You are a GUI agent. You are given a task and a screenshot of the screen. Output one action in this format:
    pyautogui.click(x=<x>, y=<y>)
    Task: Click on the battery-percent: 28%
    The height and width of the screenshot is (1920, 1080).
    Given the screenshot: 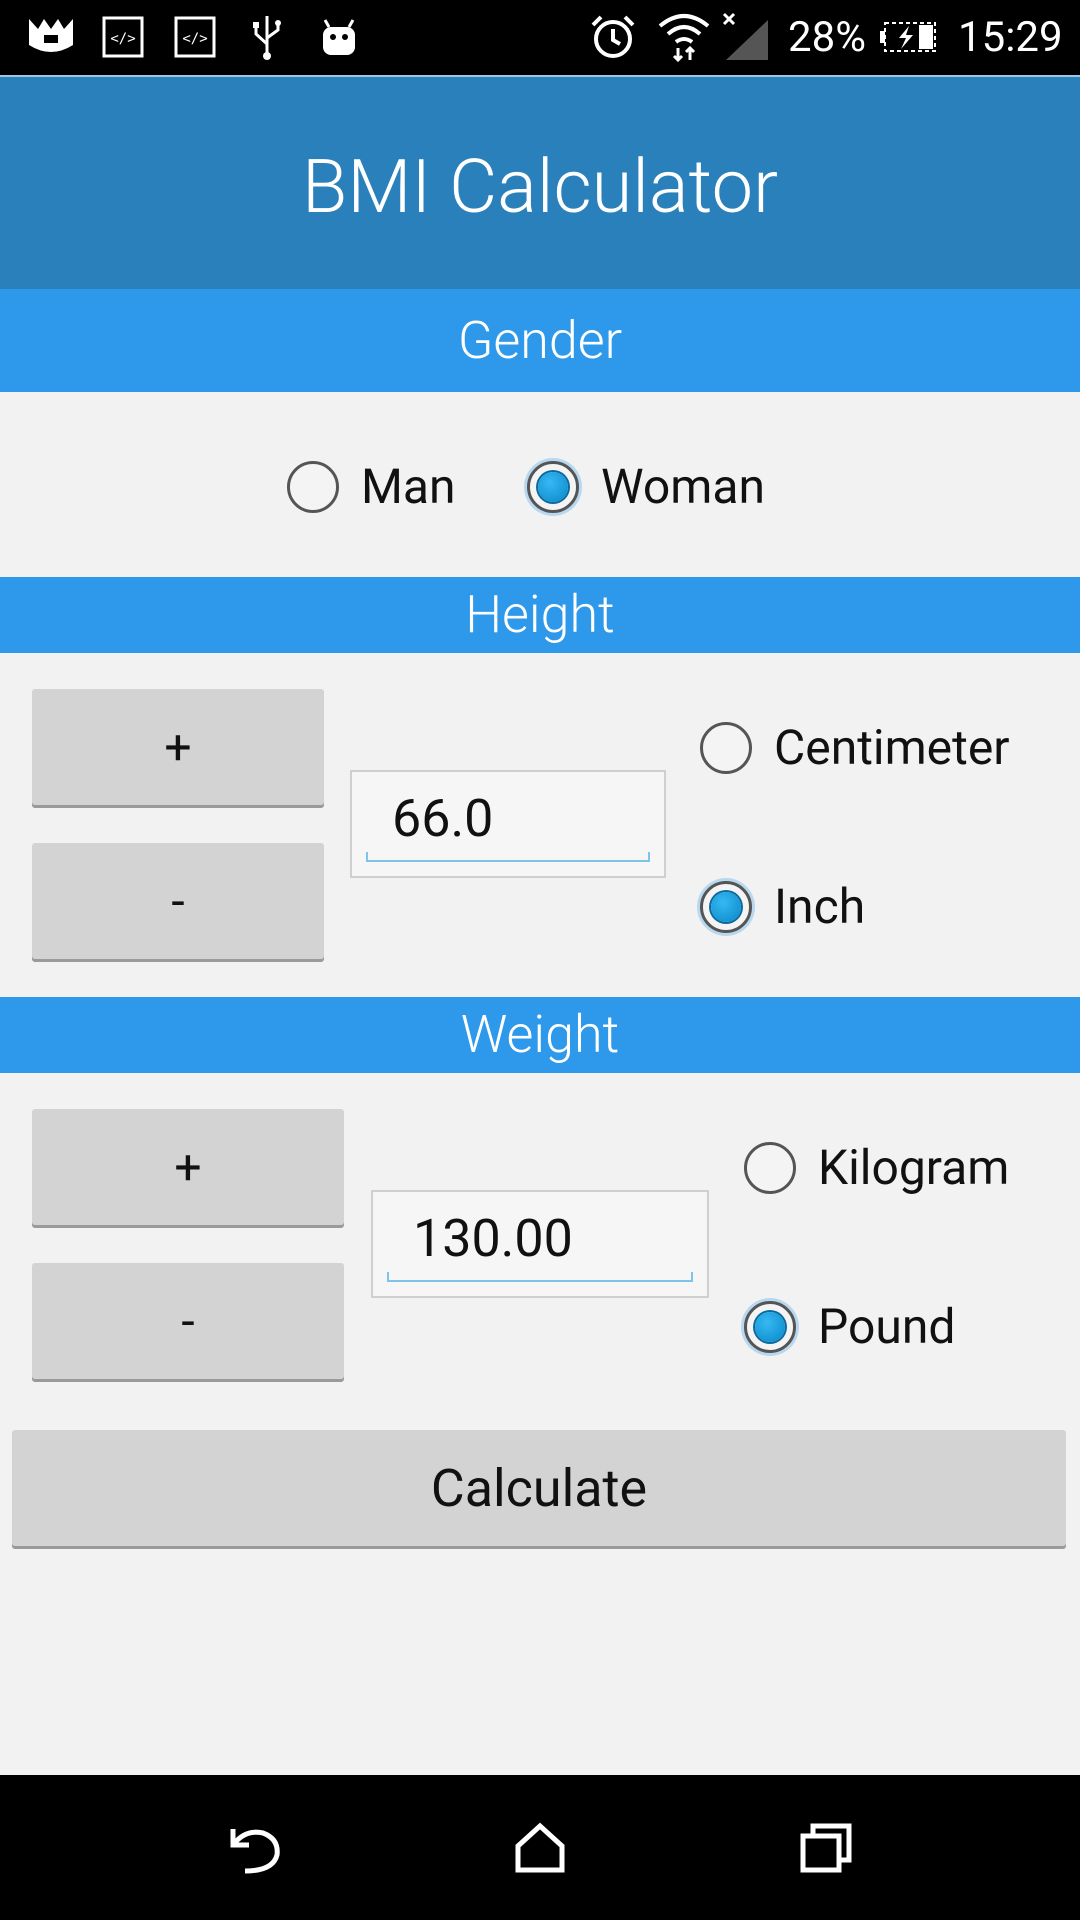 What is the action you would take?
    pyautogui.click(x=827, y=37)
    